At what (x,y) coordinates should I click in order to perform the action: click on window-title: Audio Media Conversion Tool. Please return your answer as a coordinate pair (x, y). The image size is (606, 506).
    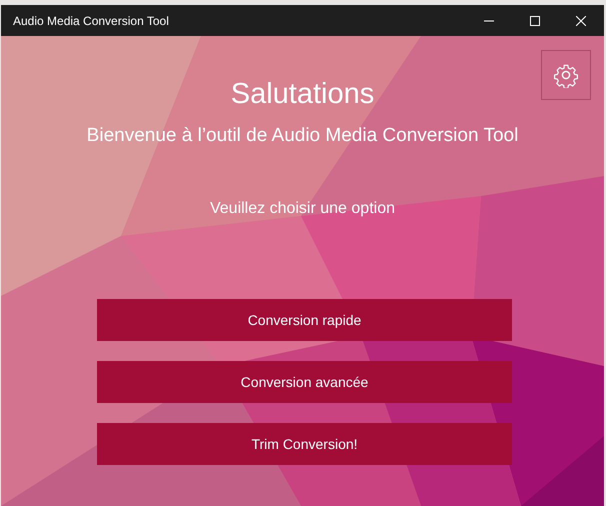
    Looking at the image, I should click on (90, 21).